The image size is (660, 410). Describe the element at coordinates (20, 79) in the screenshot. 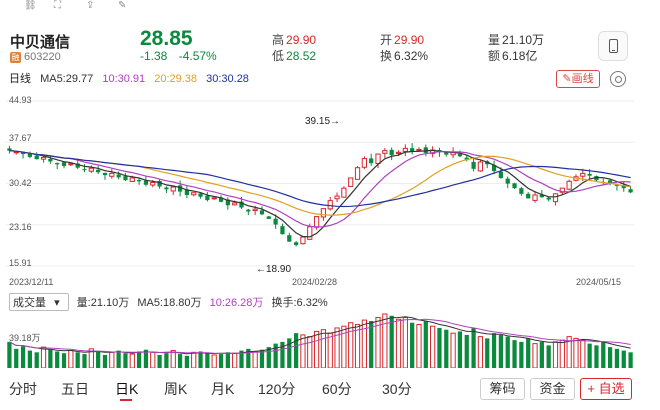

I see `period-label: 日线` at that location.